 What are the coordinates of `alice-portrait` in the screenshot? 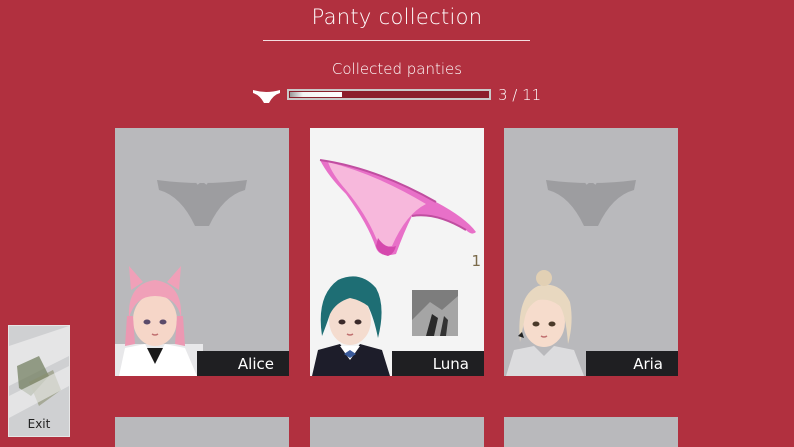 It's located at (159, 321).